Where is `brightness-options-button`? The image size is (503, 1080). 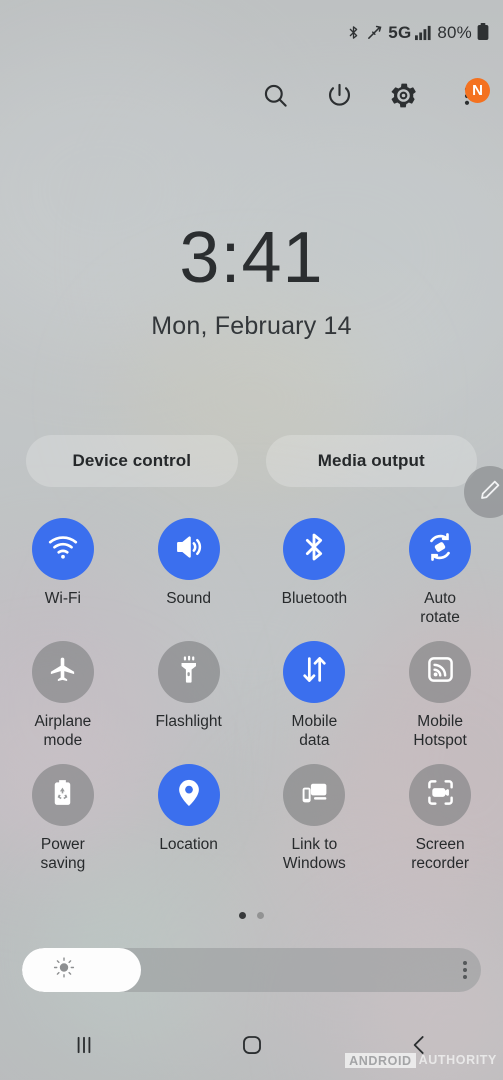
brightness-options-button is located at coordinates (465, 970).